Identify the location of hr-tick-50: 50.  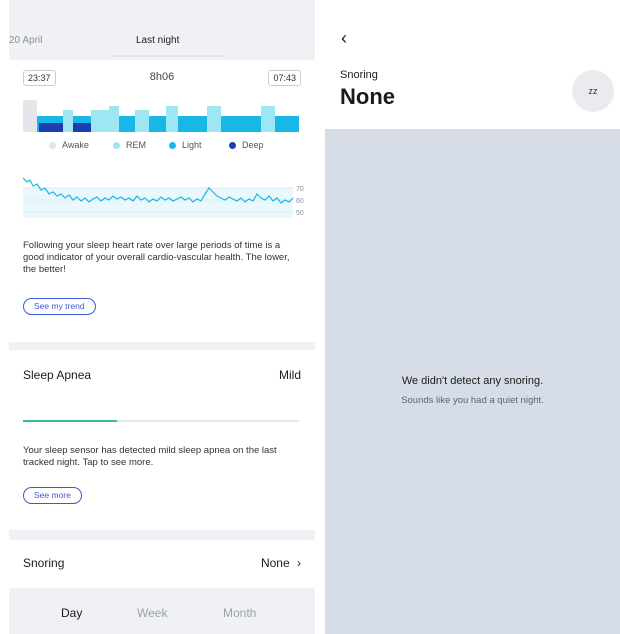
(300, 213).